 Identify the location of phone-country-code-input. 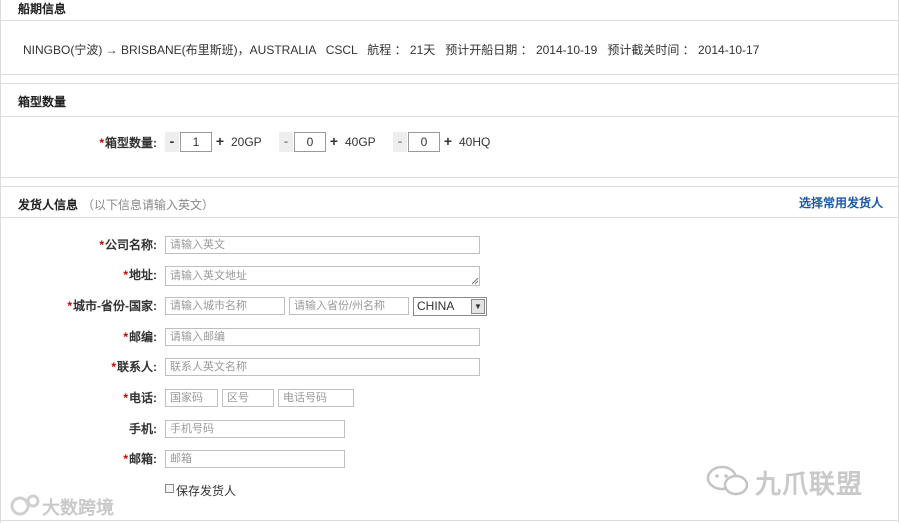
(191, 398).